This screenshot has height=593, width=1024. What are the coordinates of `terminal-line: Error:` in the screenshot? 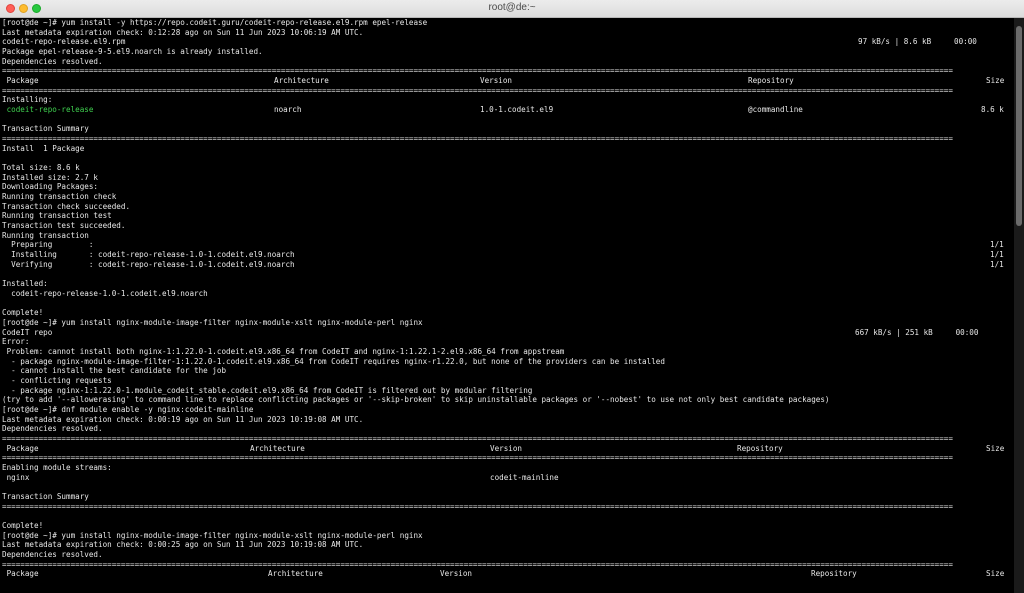 It's located at (507, 342).